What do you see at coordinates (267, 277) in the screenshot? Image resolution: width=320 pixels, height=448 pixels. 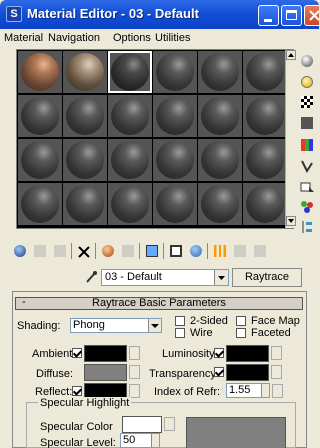 I see `material-type-button: Raytrace` at bounding box center [267, 277].